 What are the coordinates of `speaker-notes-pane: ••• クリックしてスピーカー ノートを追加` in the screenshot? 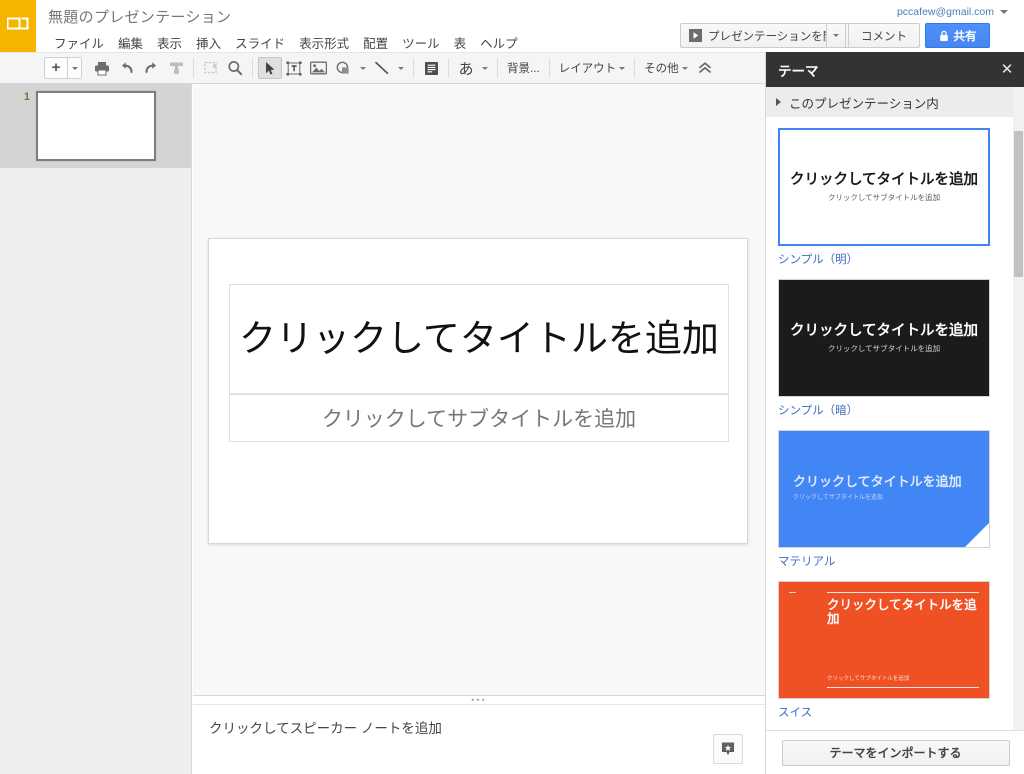 It's located at (479, 734).